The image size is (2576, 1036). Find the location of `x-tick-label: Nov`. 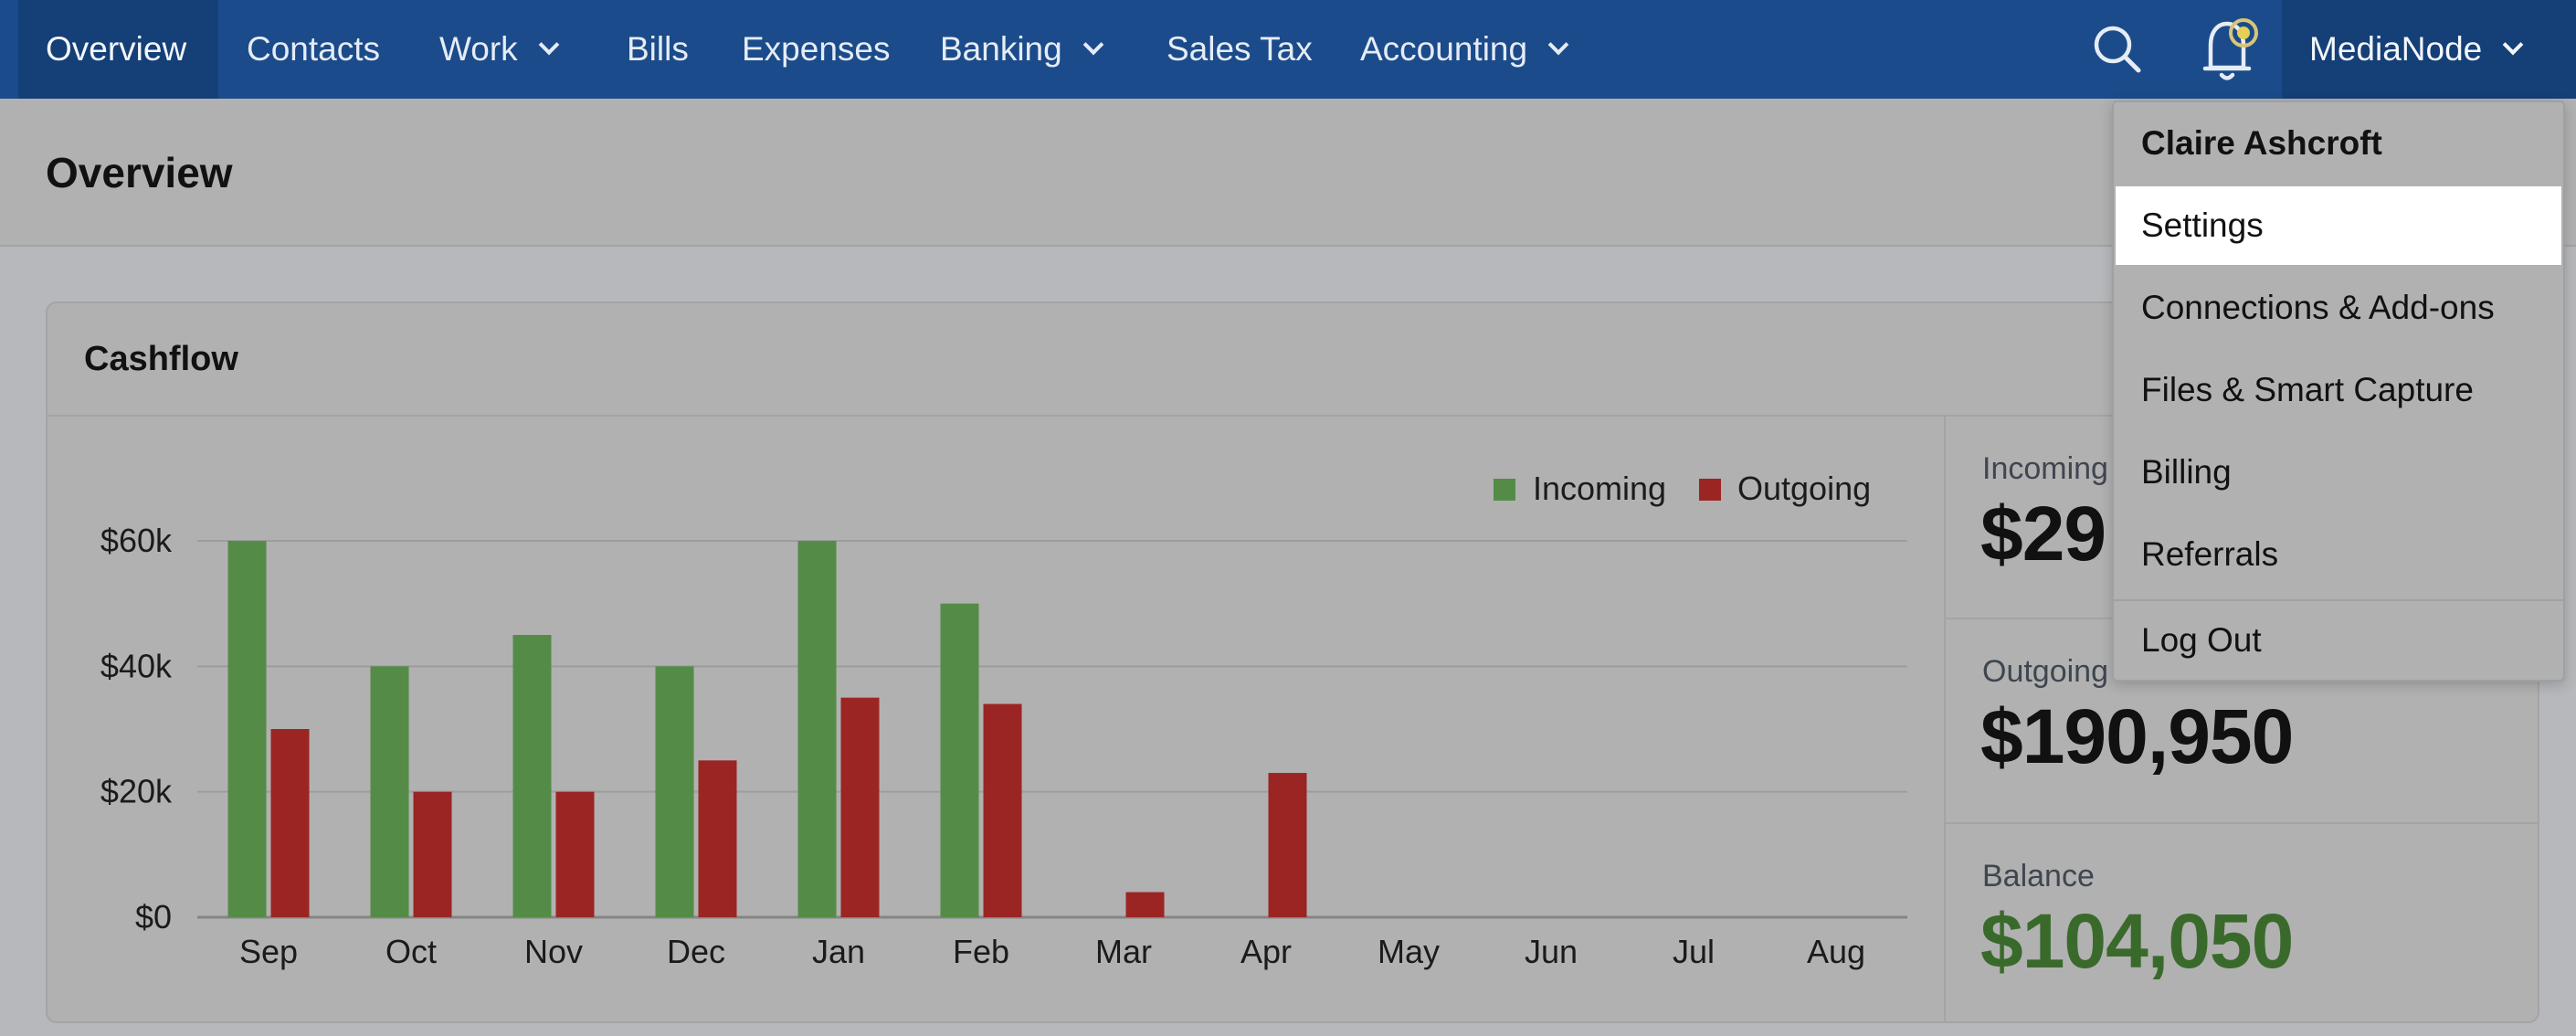

x-tick-label: Nov is located at coordinates (553, 951).